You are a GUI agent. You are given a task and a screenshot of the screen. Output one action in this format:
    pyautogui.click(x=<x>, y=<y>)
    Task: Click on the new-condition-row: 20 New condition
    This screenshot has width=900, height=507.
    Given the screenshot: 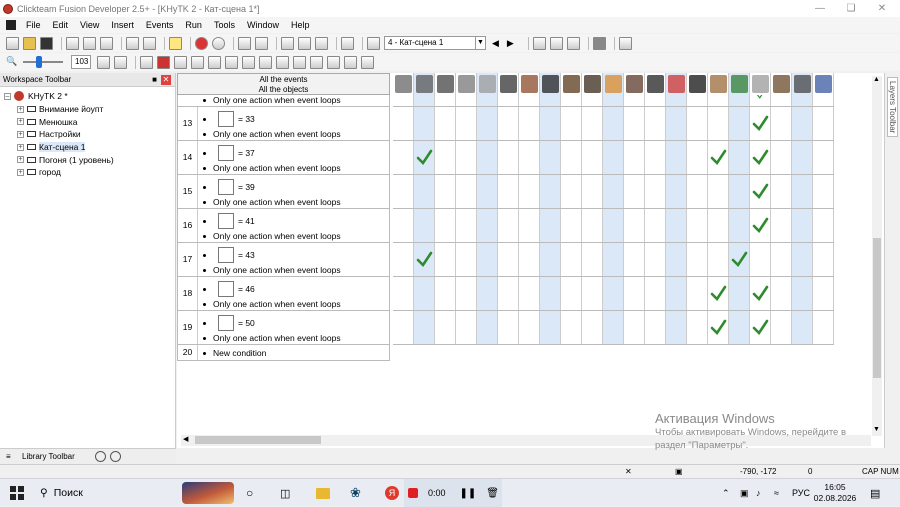 What is the action you would take?
    pyautogui.click(x=283, y=353)
    